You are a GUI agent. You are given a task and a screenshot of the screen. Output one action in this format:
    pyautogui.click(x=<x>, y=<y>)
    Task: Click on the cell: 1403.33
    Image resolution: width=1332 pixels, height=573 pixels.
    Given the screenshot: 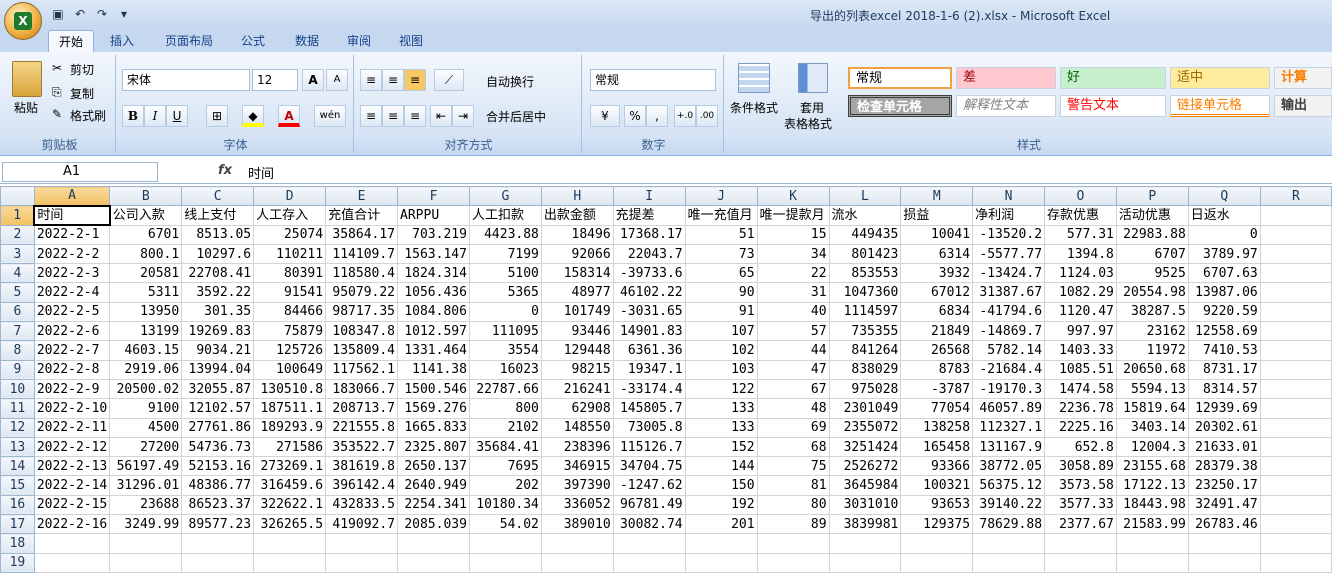 What is the action you would take?
    pyautogui.click(x=1080, y=350)
    